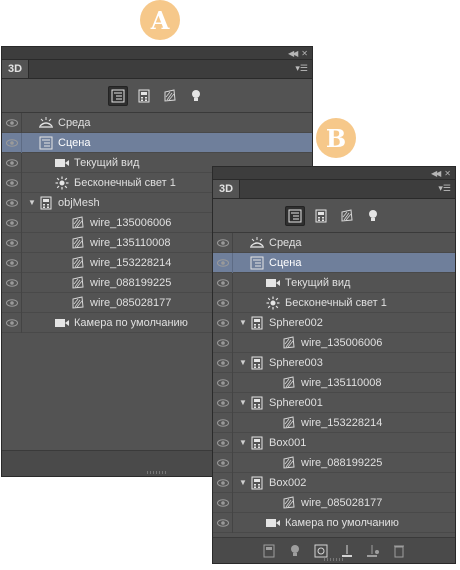  Describe the element at coordinates (334, 550) in the screenshot. I see `panel-footer` at that location.